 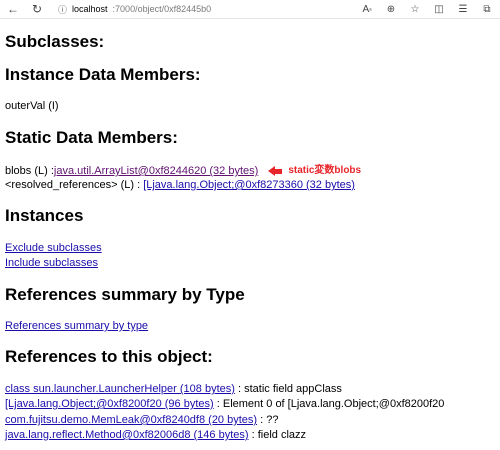 I want to click on arrow-tail, so click(x=279, y=171).